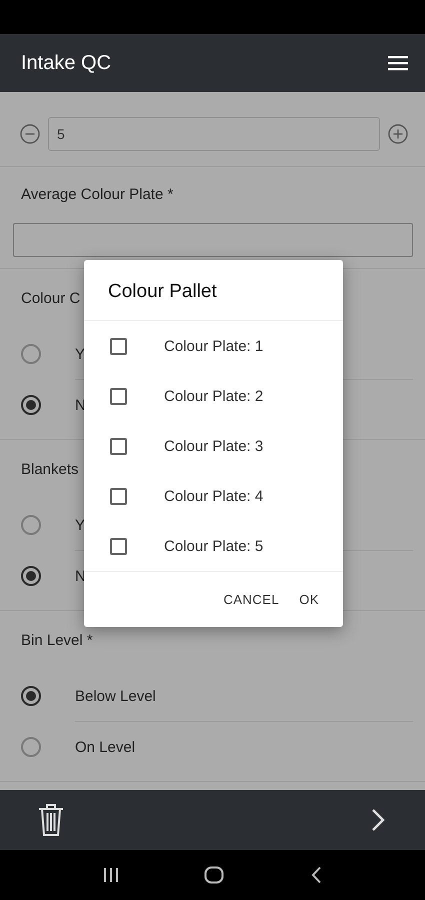 Image resolution: width=425 pixels, height=900 pixels. Describe the element at coordinates (57, 641) in the screenshot. I see `field-label: Bin Level *` at that location.